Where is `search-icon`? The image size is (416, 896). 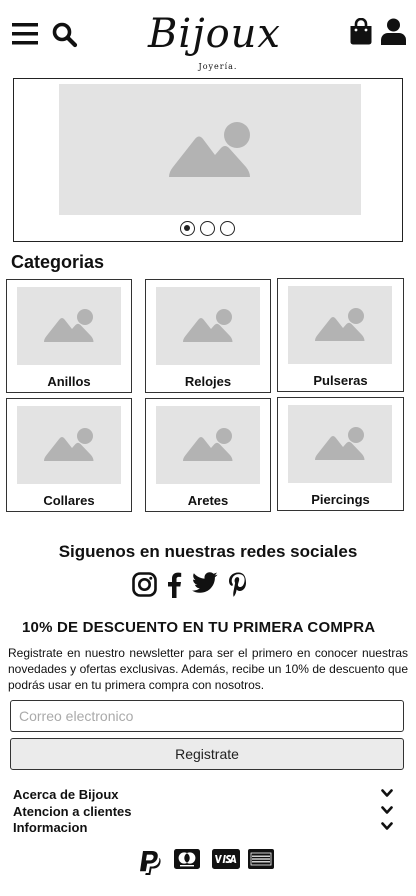
search-icon is located at coordinates (65, 35).